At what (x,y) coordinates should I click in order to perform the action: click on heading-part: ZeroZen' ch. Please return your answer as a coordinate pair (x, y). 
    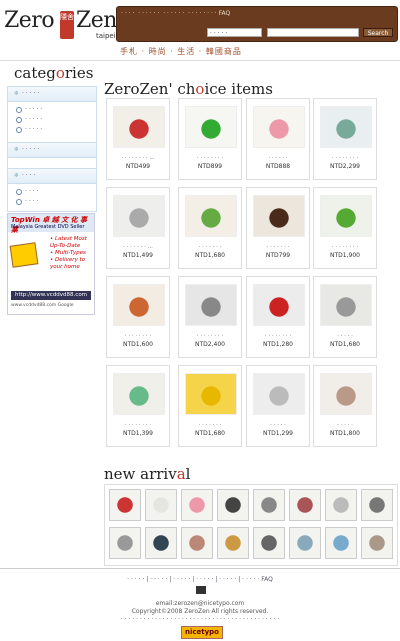
    Looking at the image, I should click on (150, 89).